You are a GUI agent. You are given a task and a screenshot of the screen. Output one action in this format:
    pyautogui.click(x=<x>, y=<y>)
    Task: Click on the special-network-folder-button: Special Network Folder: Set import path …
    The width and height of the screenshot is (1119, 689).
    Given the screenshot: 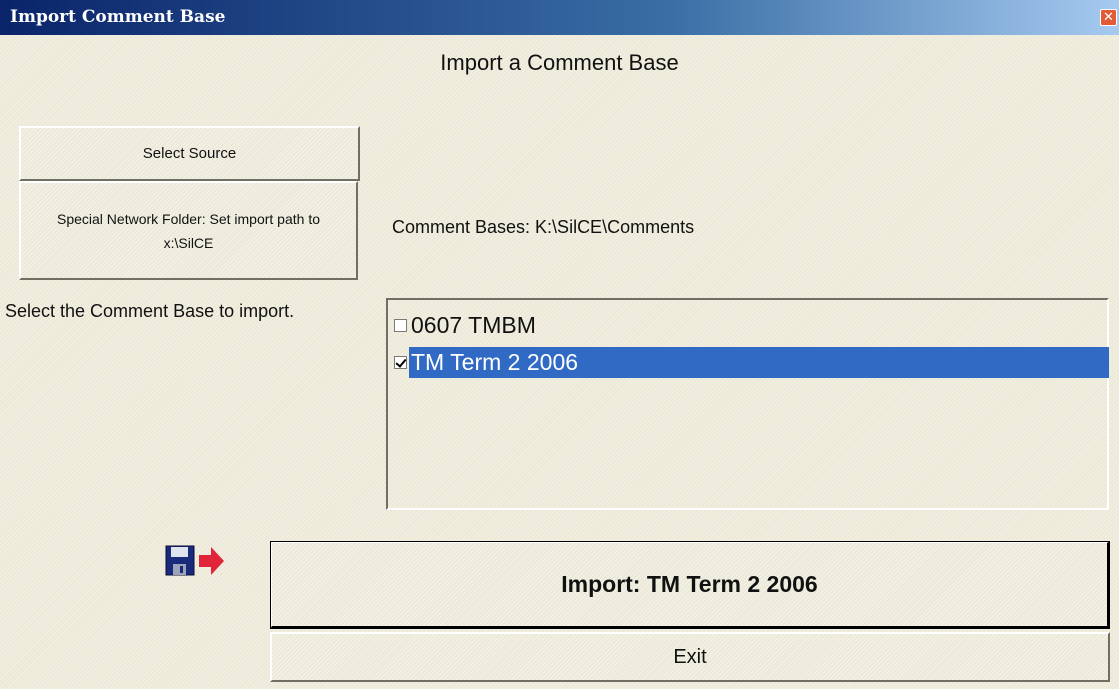 What is the action you would take?
    pyautogui.click(x=188, y=230)
    